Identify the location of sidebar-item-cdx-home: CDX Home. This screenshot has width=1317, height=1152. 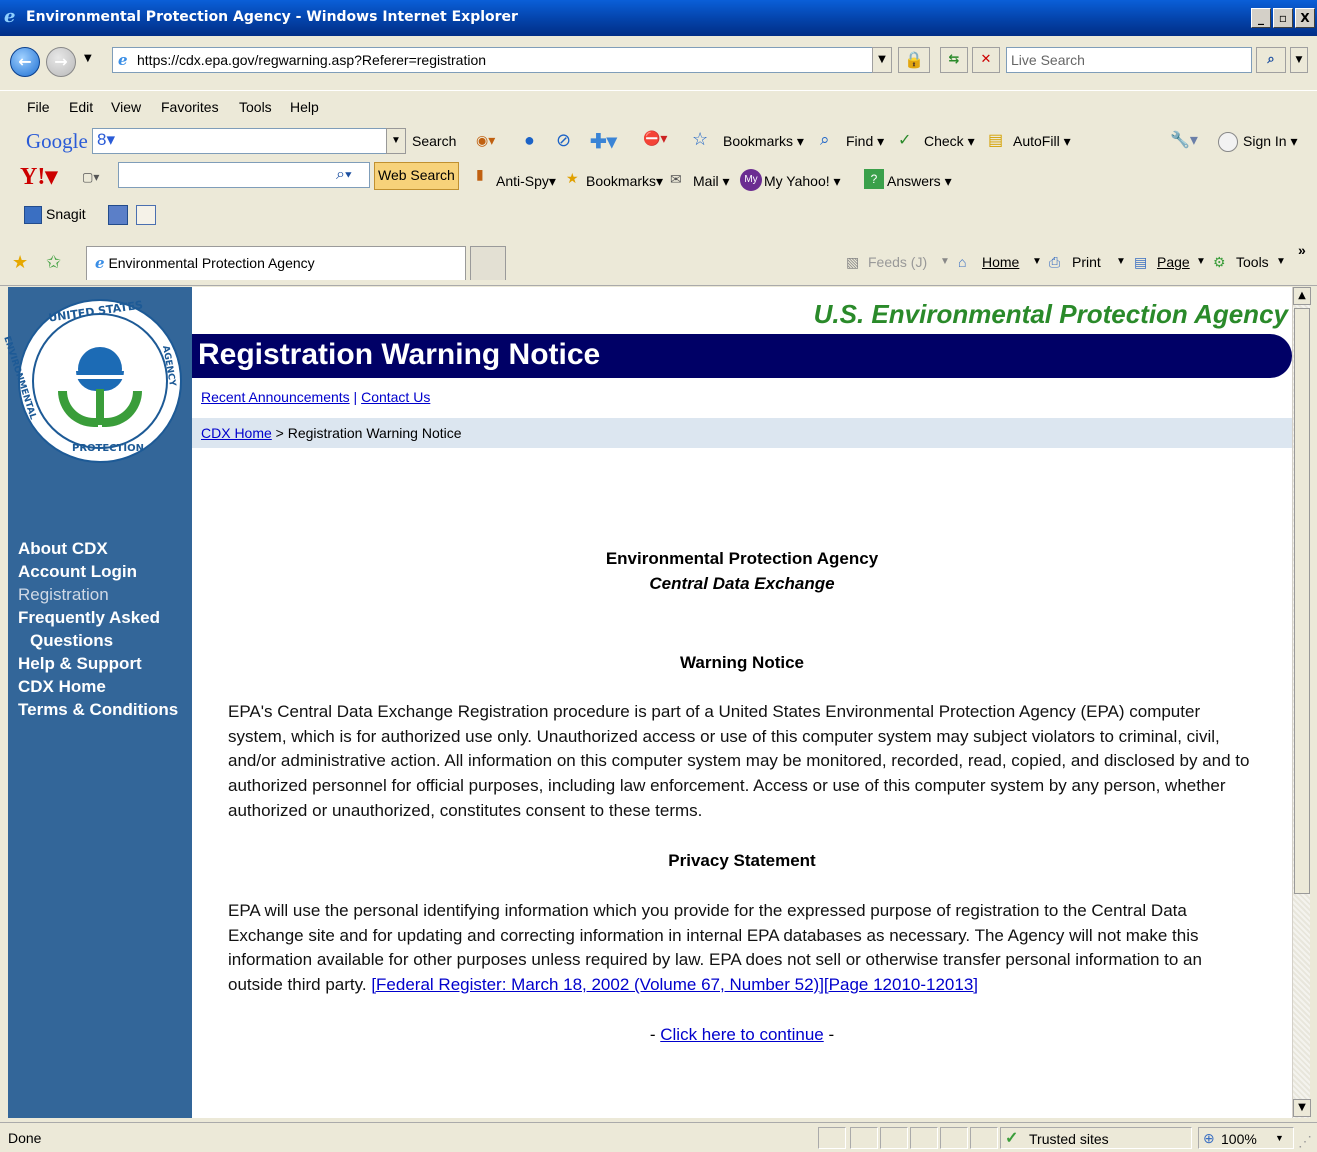
(98, 686).